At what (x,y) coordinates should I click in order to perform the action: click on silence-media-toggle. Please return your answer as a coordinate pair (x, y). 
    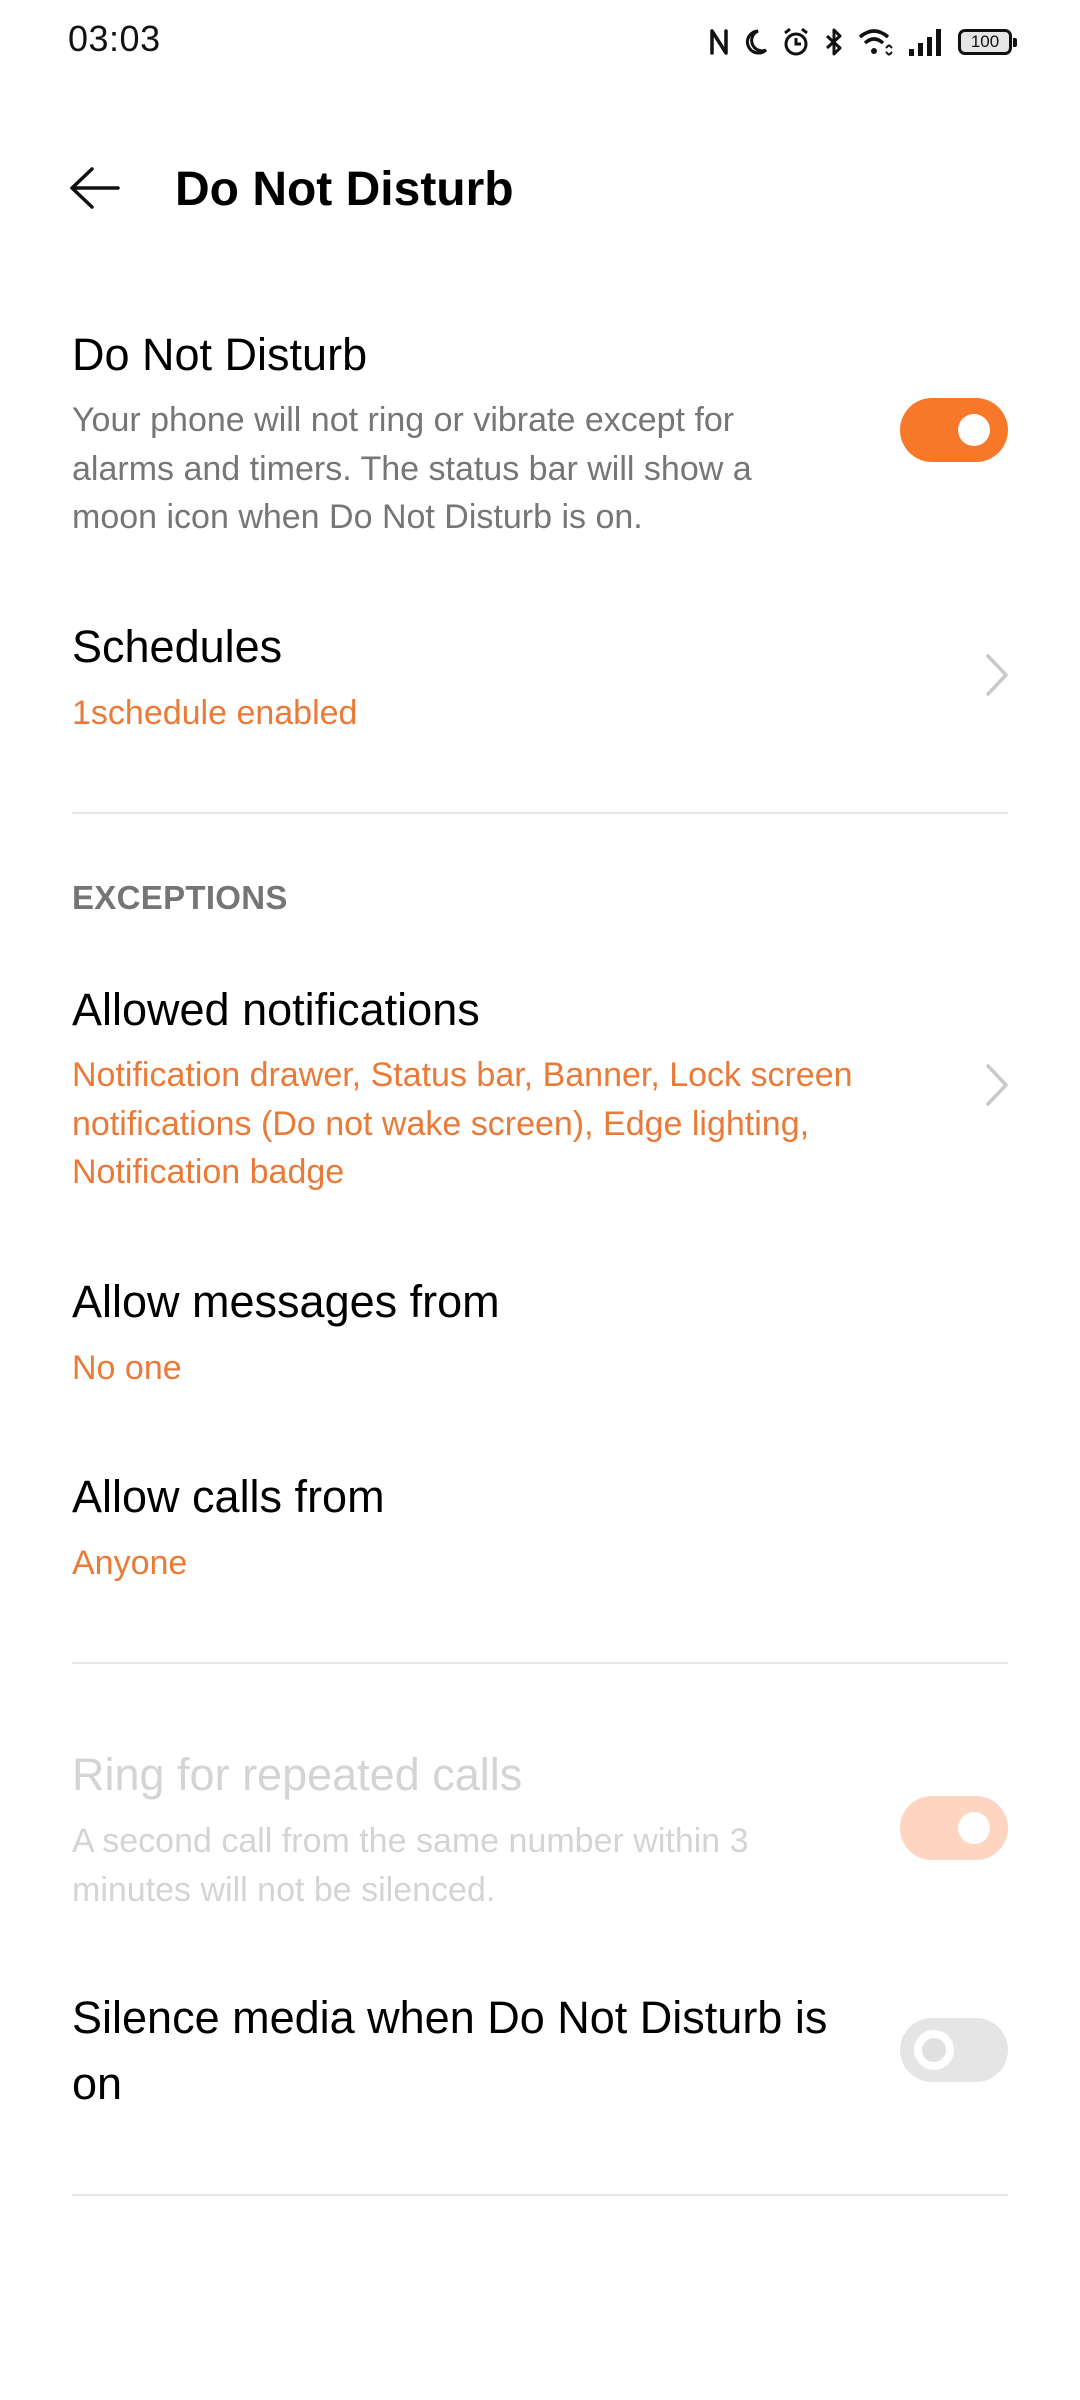
    Looking at the image, I should click on (954, 2050).